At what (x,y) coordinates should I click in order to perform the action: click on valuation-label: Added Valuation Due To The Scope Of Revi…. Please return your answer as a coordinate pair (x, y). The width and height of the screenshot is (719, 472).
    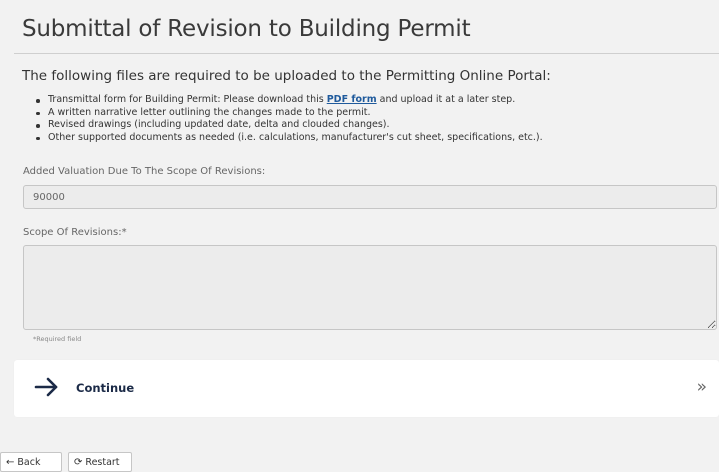
    Looking at the image, I should click on (144, 171).